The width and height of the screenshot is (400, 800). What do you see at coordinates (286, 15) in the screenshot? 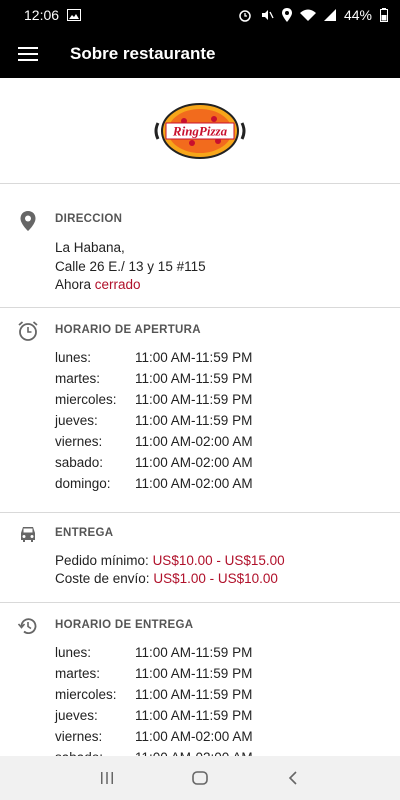
I see `location-icon` at bounding box center [286, 15].